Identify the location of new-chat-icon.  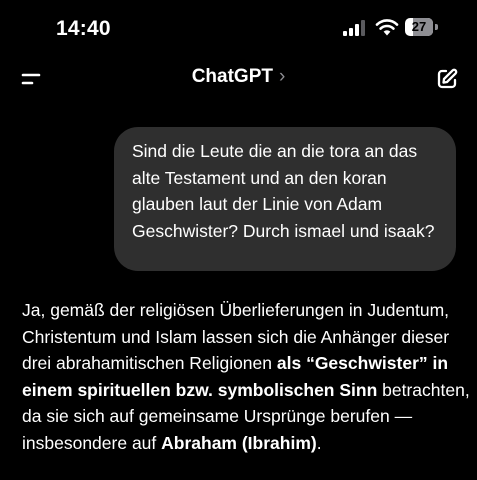
(447, 78).